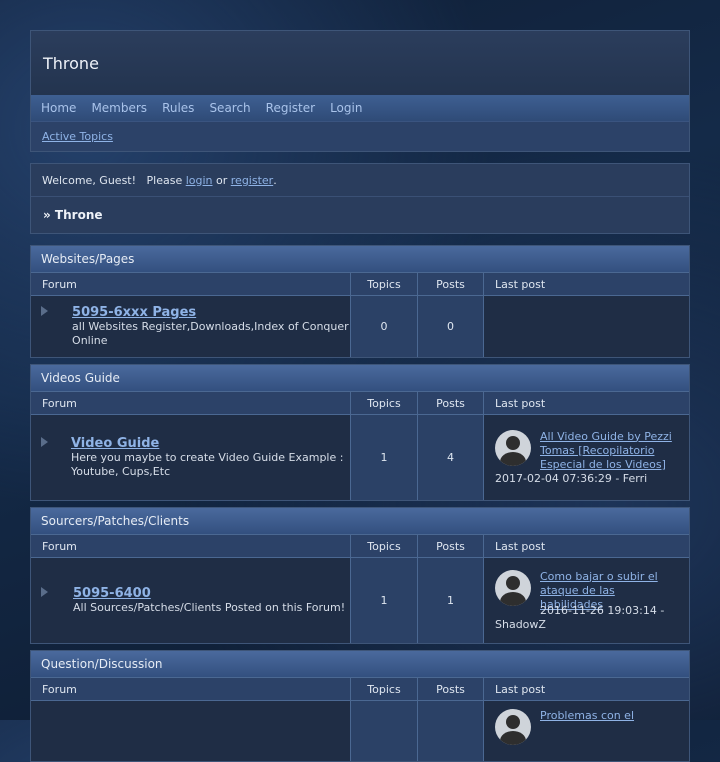 This screenshot has width=720, height=762. I want to click on active-topics-link: Active Topics, so click(77, 136).